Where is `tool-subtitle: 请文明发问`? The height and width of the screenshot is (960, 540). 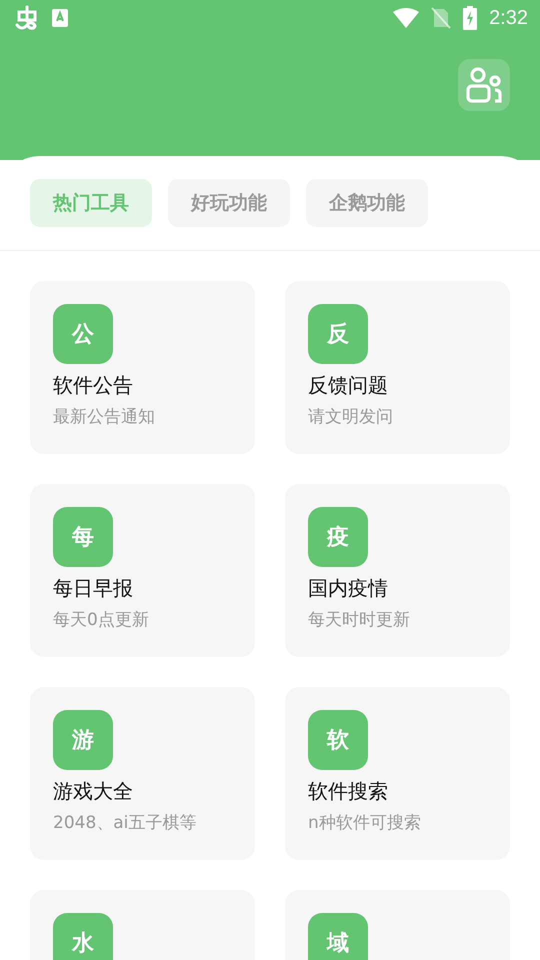
tool-subtitle: 请文明发问 is located at coordinates (351, 417).